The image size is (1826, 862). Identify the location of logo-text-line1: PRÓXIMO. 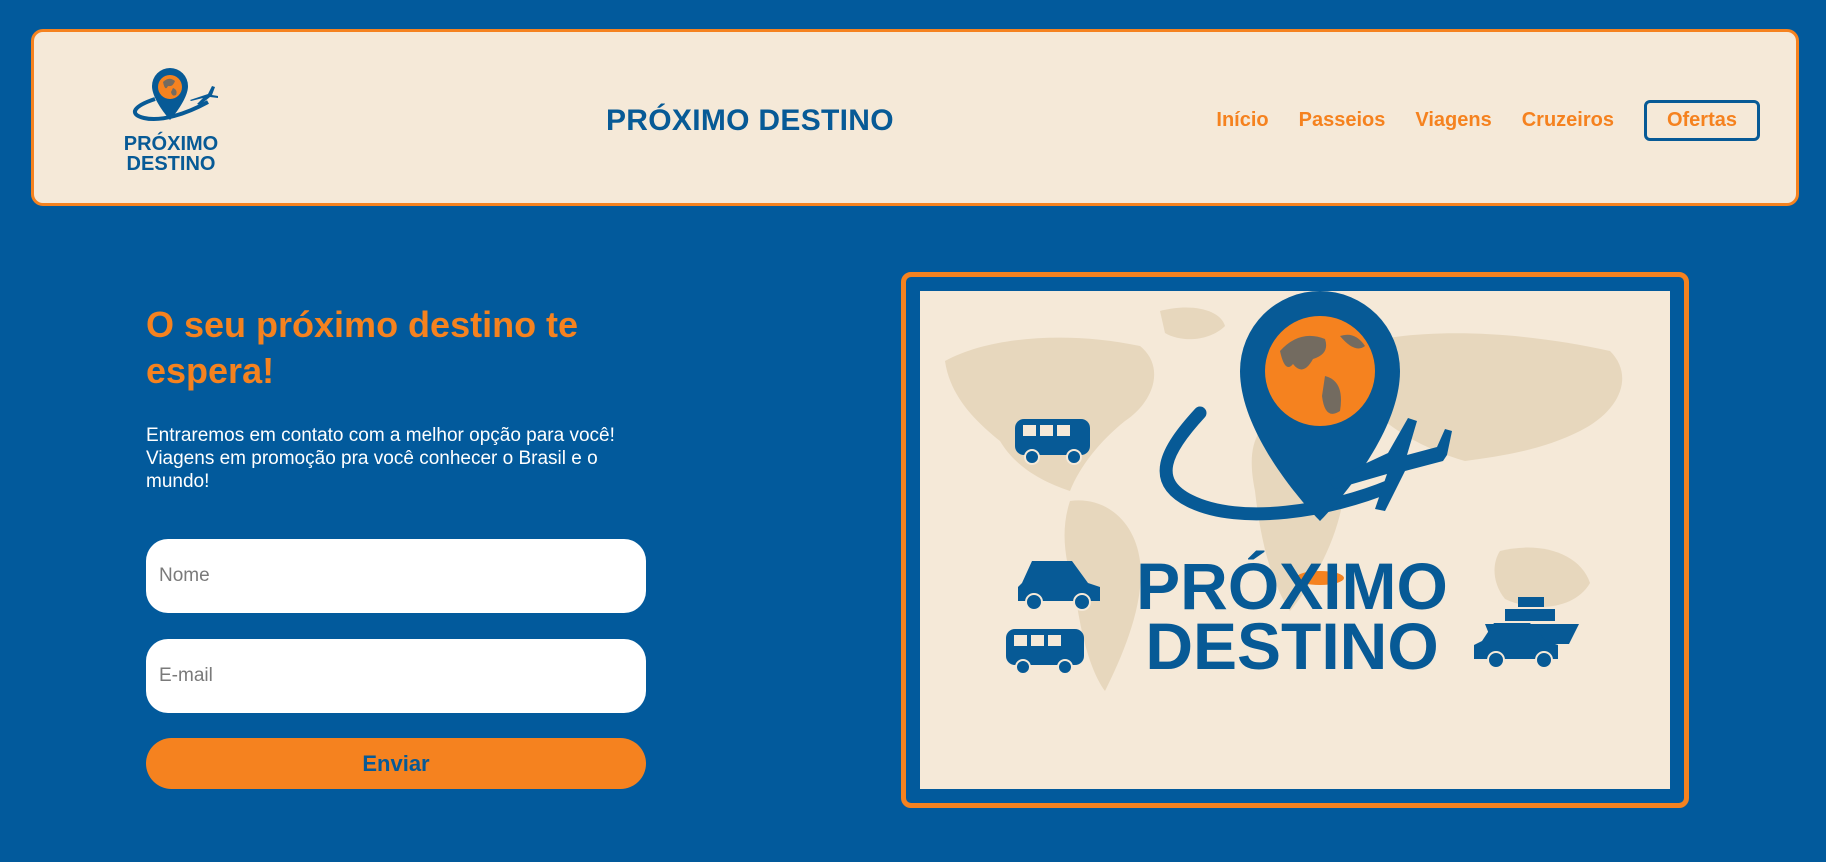
(171, 143).